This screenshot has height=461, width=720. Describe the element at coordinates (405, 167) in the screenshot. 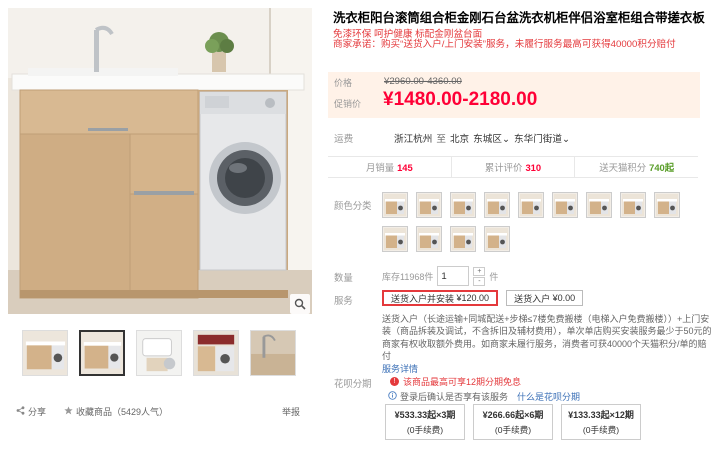

I see `stat-value: 145` at that location.